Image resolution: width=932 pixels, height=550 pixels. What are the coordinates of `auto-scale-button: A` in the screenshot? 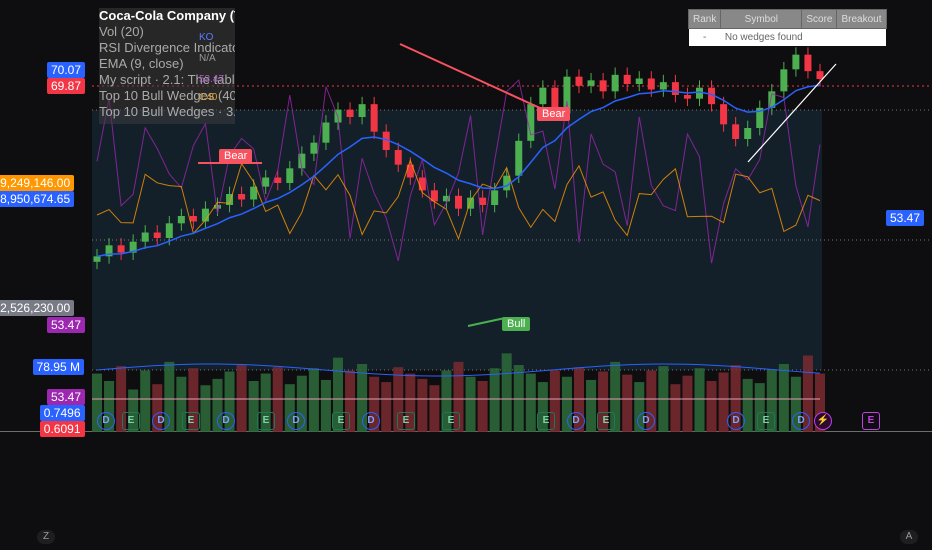 It's located at (909, 537).